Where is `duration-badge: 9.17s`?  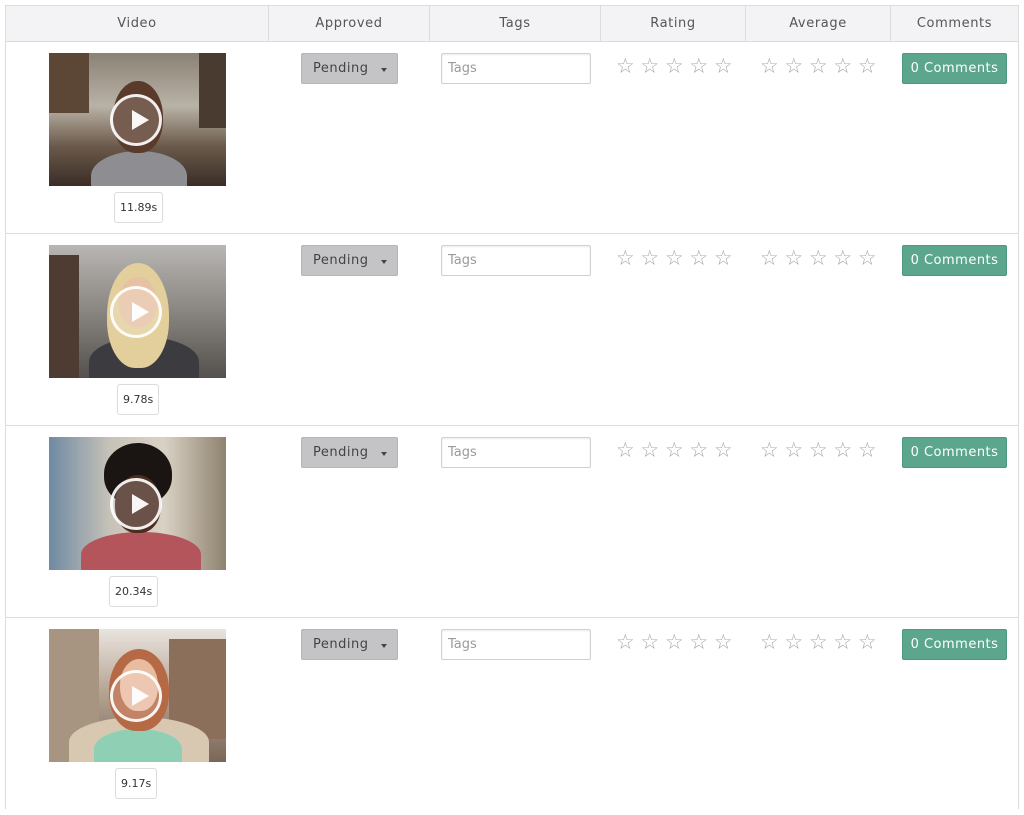 duration-badge: 9.17s is located at coordinates (136, 783).